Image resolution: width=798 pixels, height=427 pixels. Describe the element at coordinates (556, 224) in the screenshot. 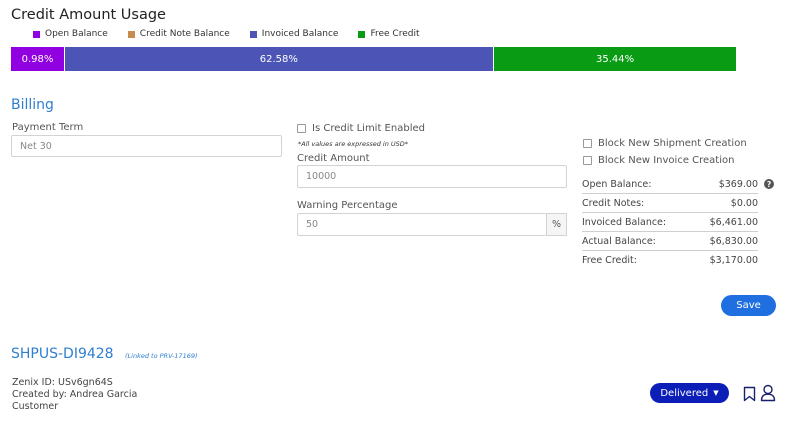

I see `percent-addon: %` at that location.